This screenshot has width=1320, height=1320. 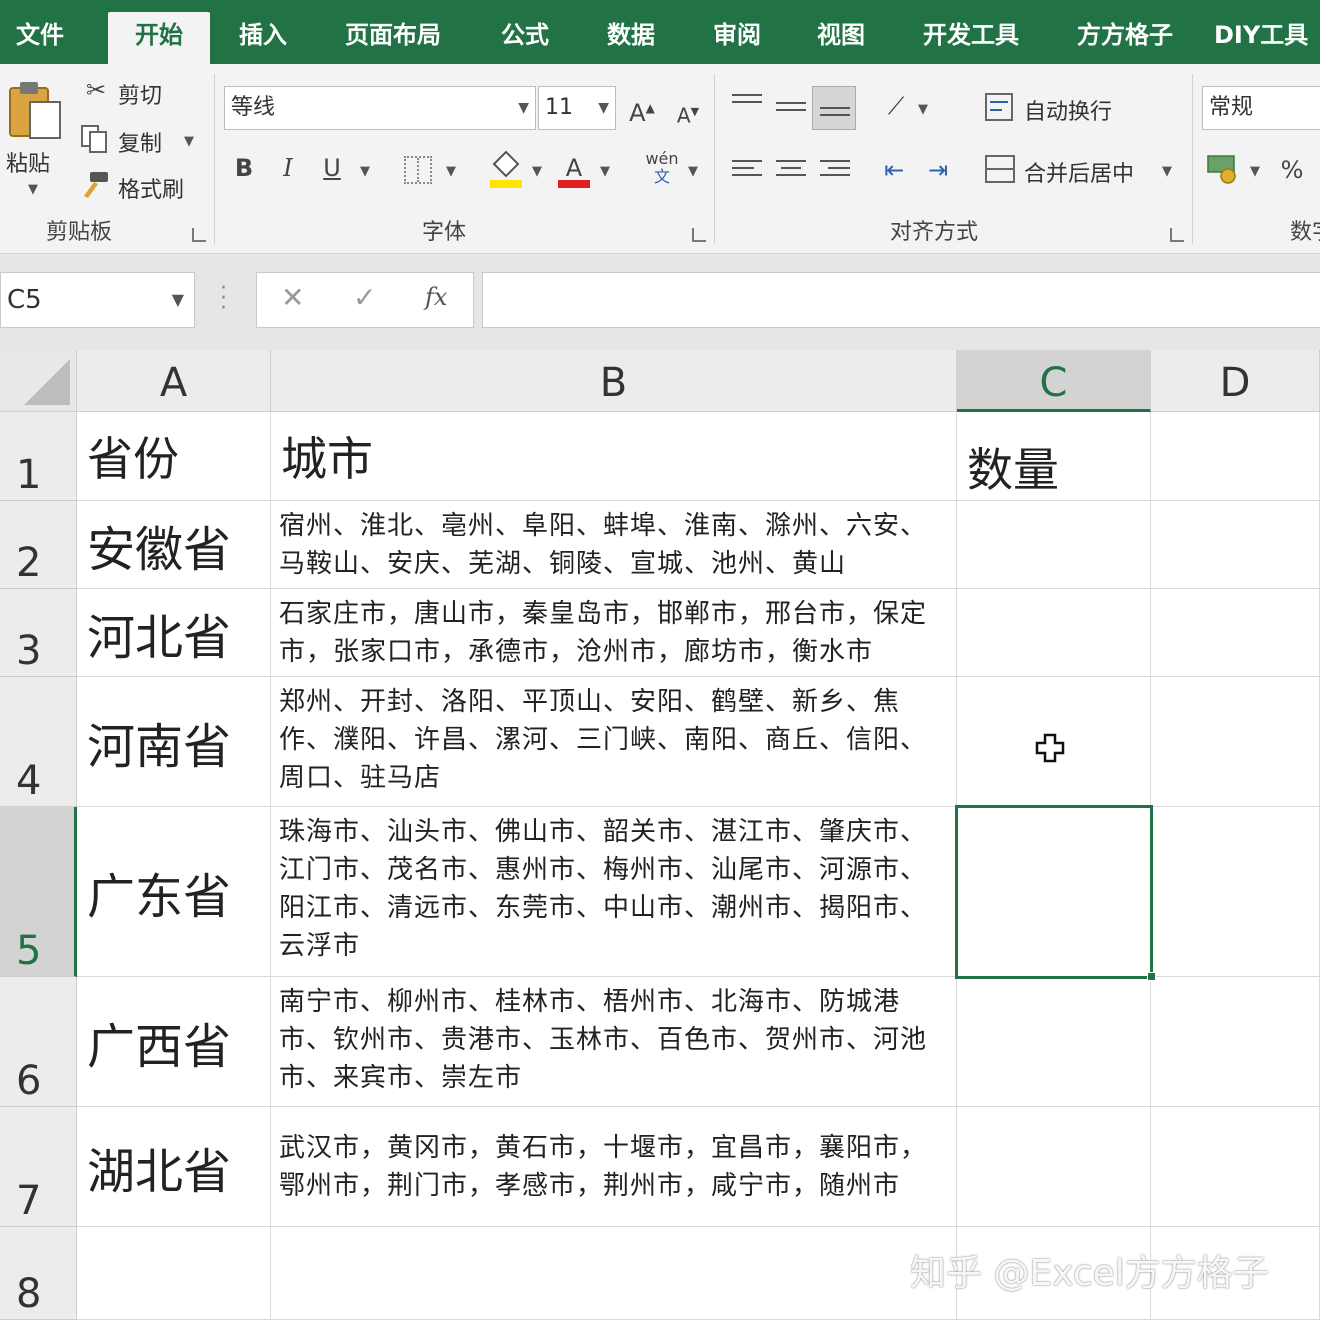 What do you see at coordinates (537, 171) in the screenshot?
I see `fill-color-dropdown-icon: ▼` at bounding box center [537, 171].